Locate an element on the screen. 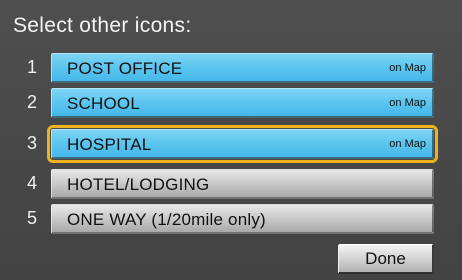 Image resolution: width=462 pixels, height=280 pixels. done-button: Done is located at coordinates (386, 259).